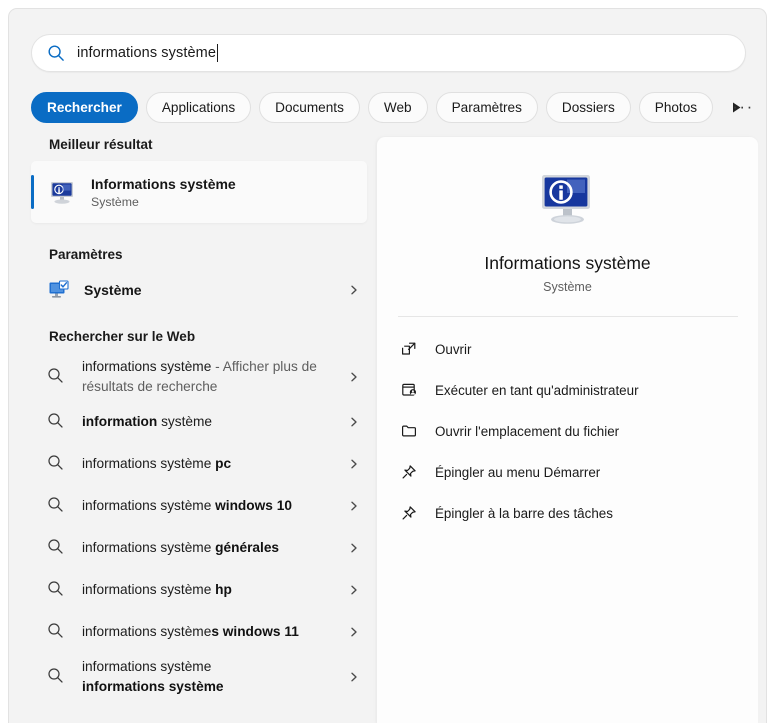 This screenshot has height=723, width=775. What do you see at coordinates (101, 144) in the screenshot?
I see `best-result-heading: Meilleur résultat` at bounding box center [101, 144].